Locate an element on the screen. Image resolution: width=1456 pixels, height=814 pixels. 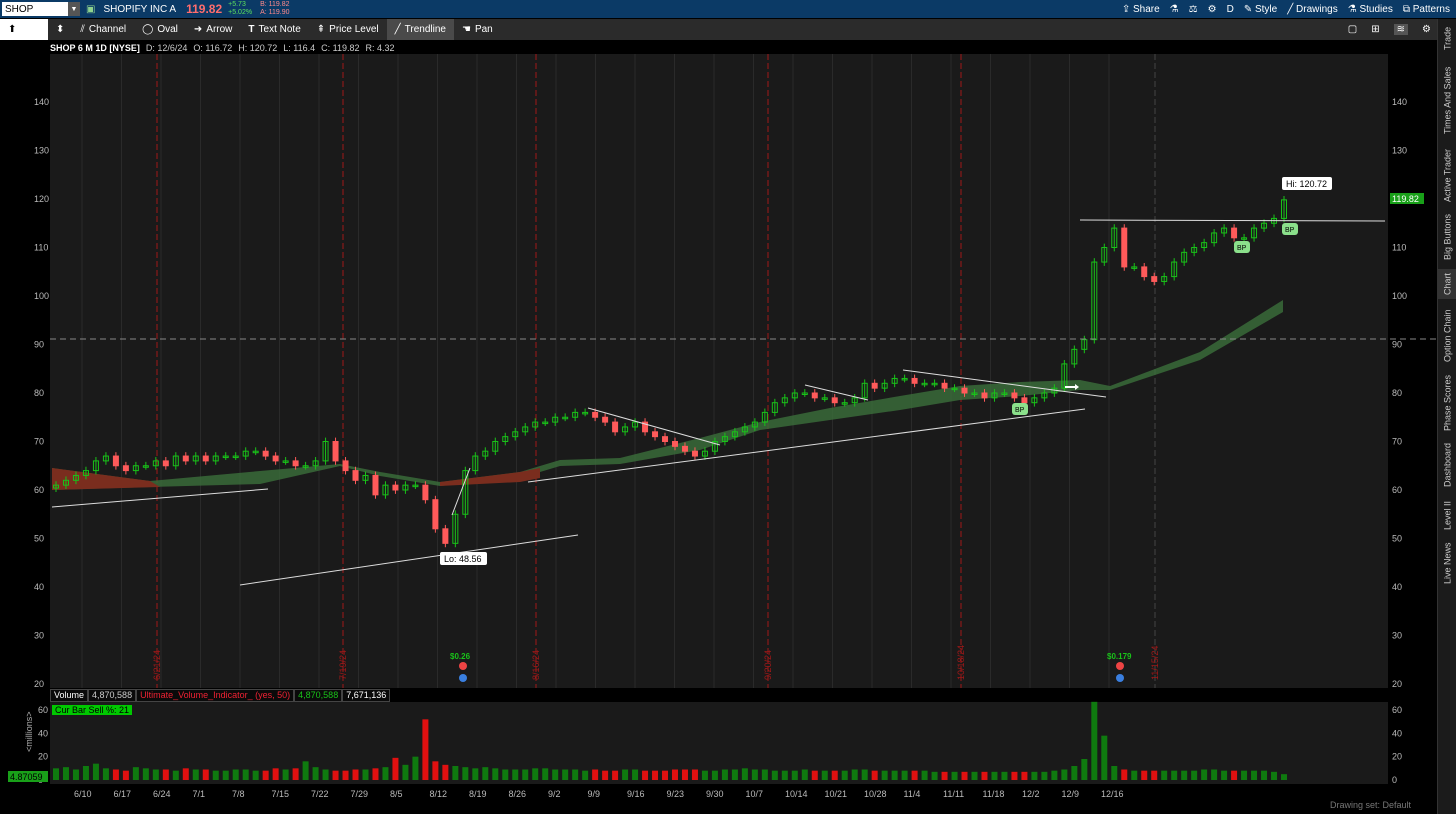
gear-icon: ⚙ is located at coordinates (1212, 9).